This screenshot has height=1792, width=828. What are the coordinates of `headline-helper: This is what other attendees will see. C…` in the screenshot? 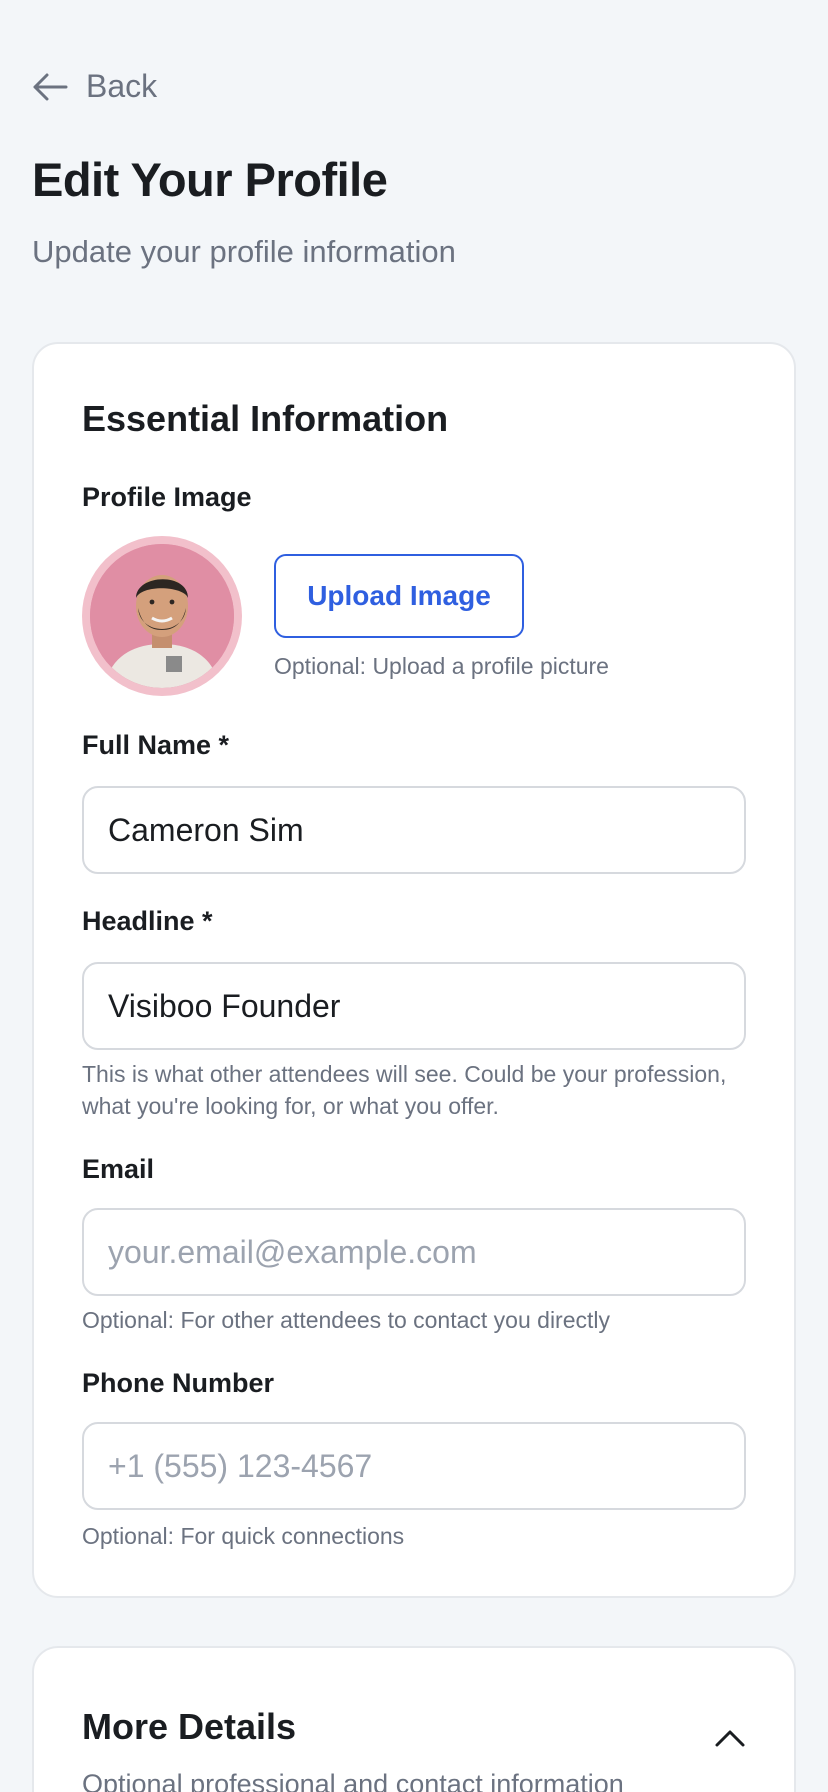 It's located at (404, 1090).